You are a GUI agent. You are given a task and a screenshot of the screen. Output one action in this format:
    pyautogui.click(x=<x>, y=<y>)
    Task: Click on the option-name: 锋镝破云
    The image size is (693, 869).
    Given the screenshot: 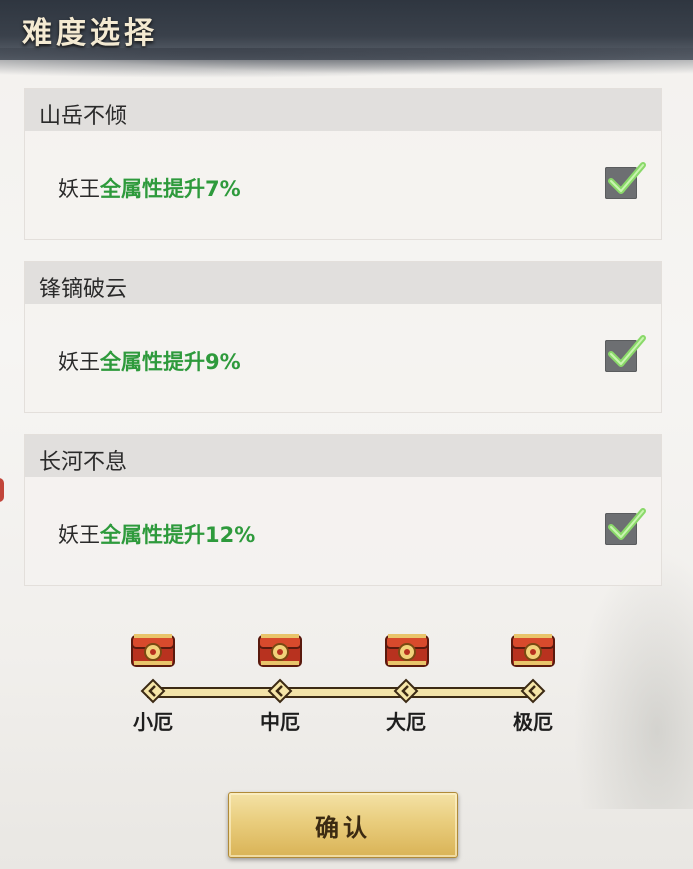 What is the action you would take?
    pyautogui.click(x=83, y=289)
    